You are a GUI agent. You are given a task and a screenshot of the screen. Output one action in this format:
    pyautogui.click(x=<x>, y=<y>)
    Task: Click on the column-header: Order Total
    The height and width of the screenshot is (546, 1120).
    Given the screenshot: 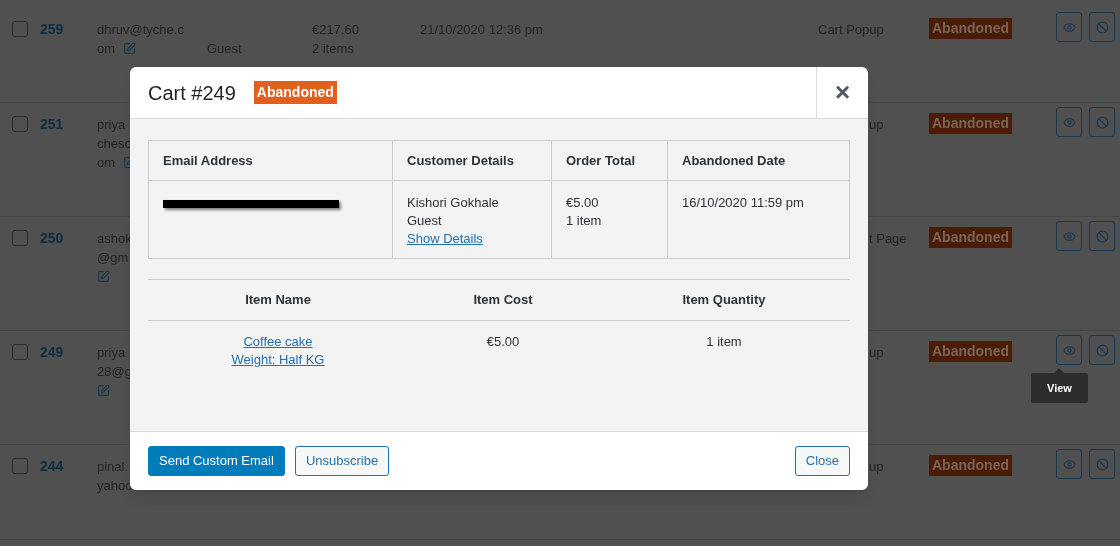 What is the action you would take?
    pyautogui.click(x=601, y=160)
    